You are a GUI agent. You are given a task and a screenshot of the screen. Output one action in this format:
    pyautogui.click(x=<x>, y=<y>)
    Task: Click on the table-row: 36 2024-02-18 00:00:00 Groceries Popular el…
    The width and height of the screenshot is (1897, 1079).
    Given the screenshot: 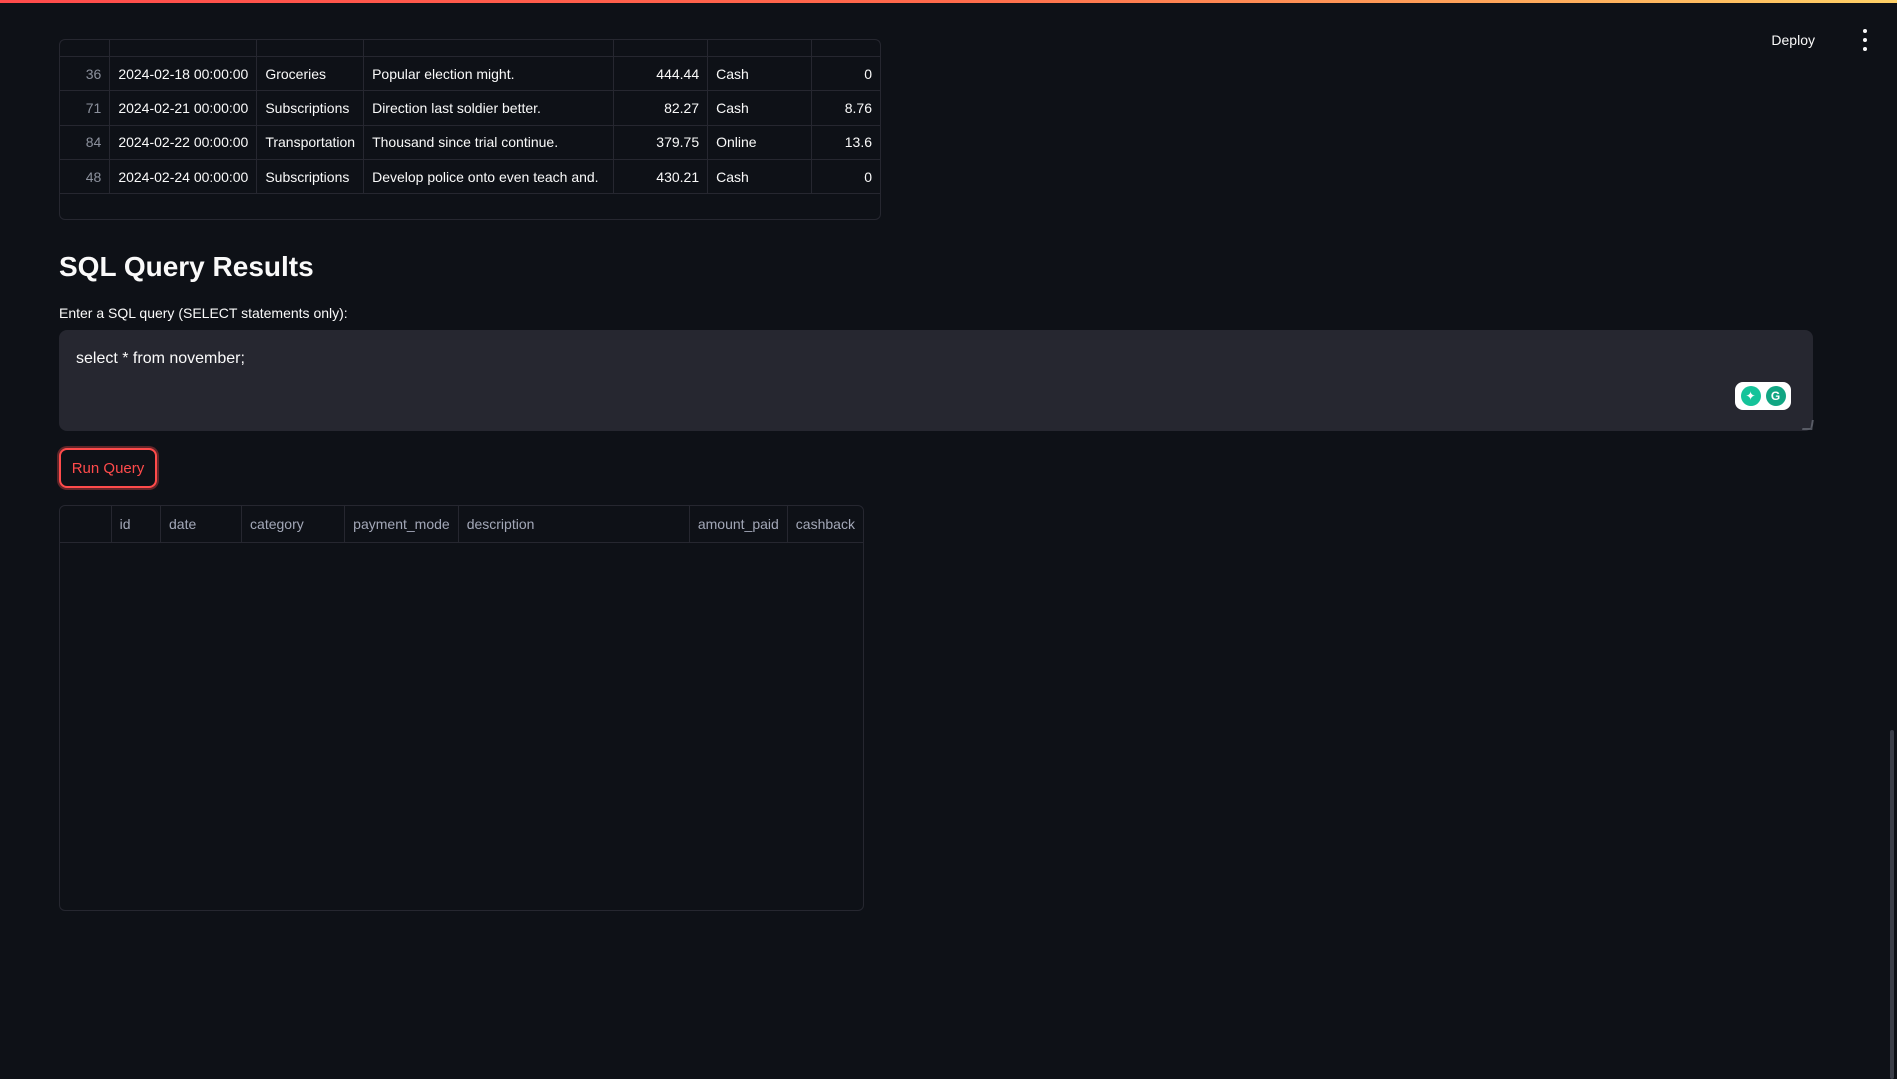 What is the action you would take?
    pyautogui.click(x=470, y=74)
    